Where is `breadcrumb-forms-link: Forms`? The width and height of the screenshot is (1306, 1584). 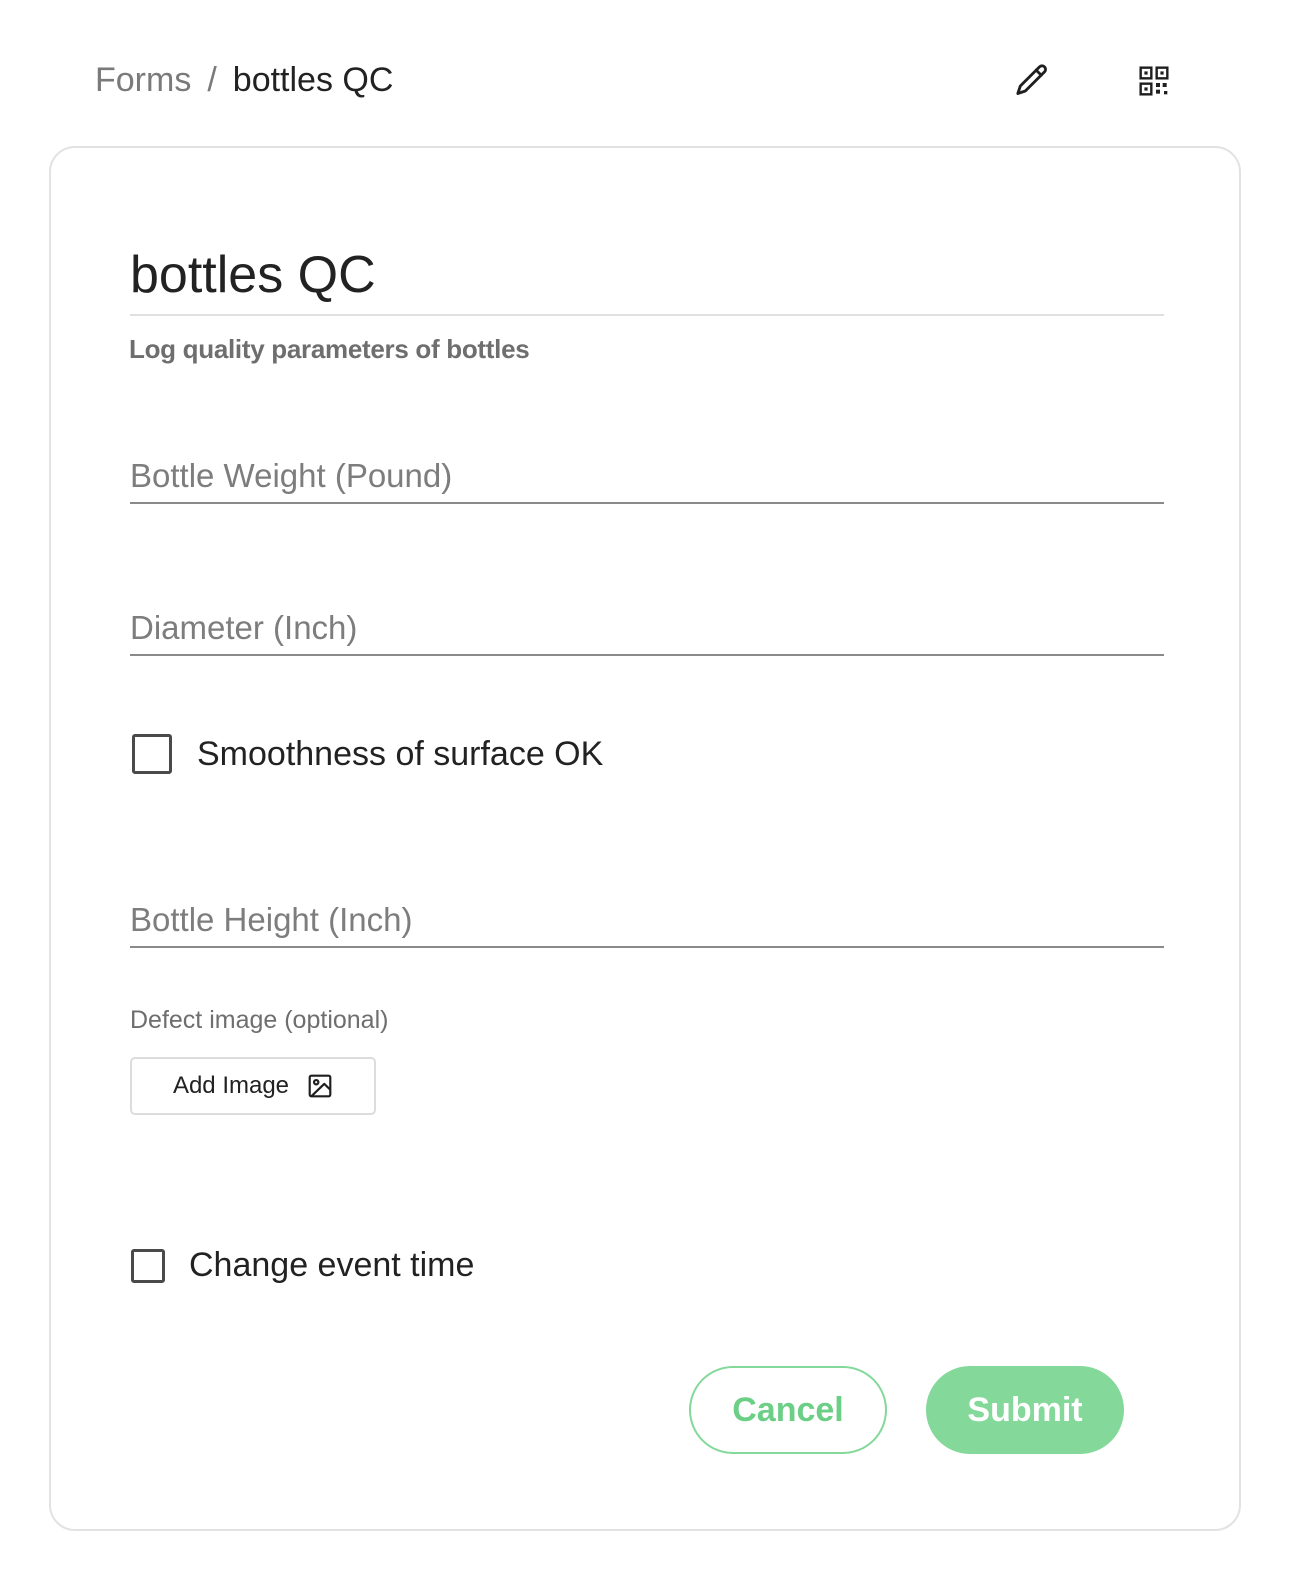 breadcrumb-forms-link: Forms is located at coordinates (143, 80).